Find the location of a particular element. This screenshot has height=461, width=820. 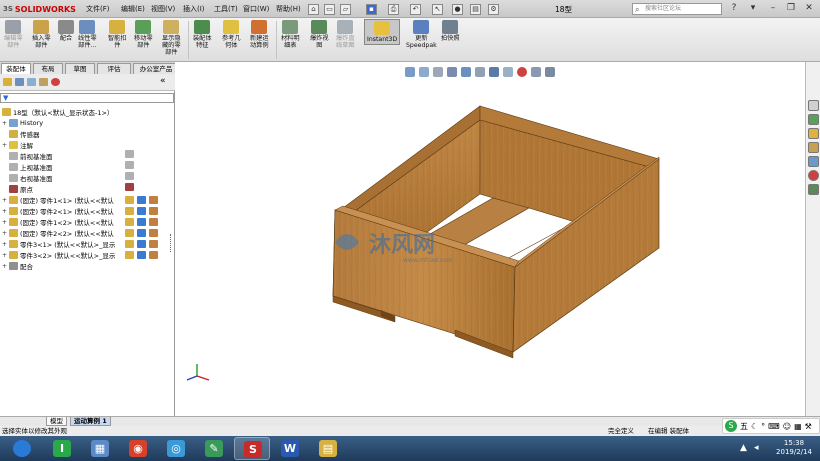

menu-window: 窗口(W) is located at coordinates (256, 9).